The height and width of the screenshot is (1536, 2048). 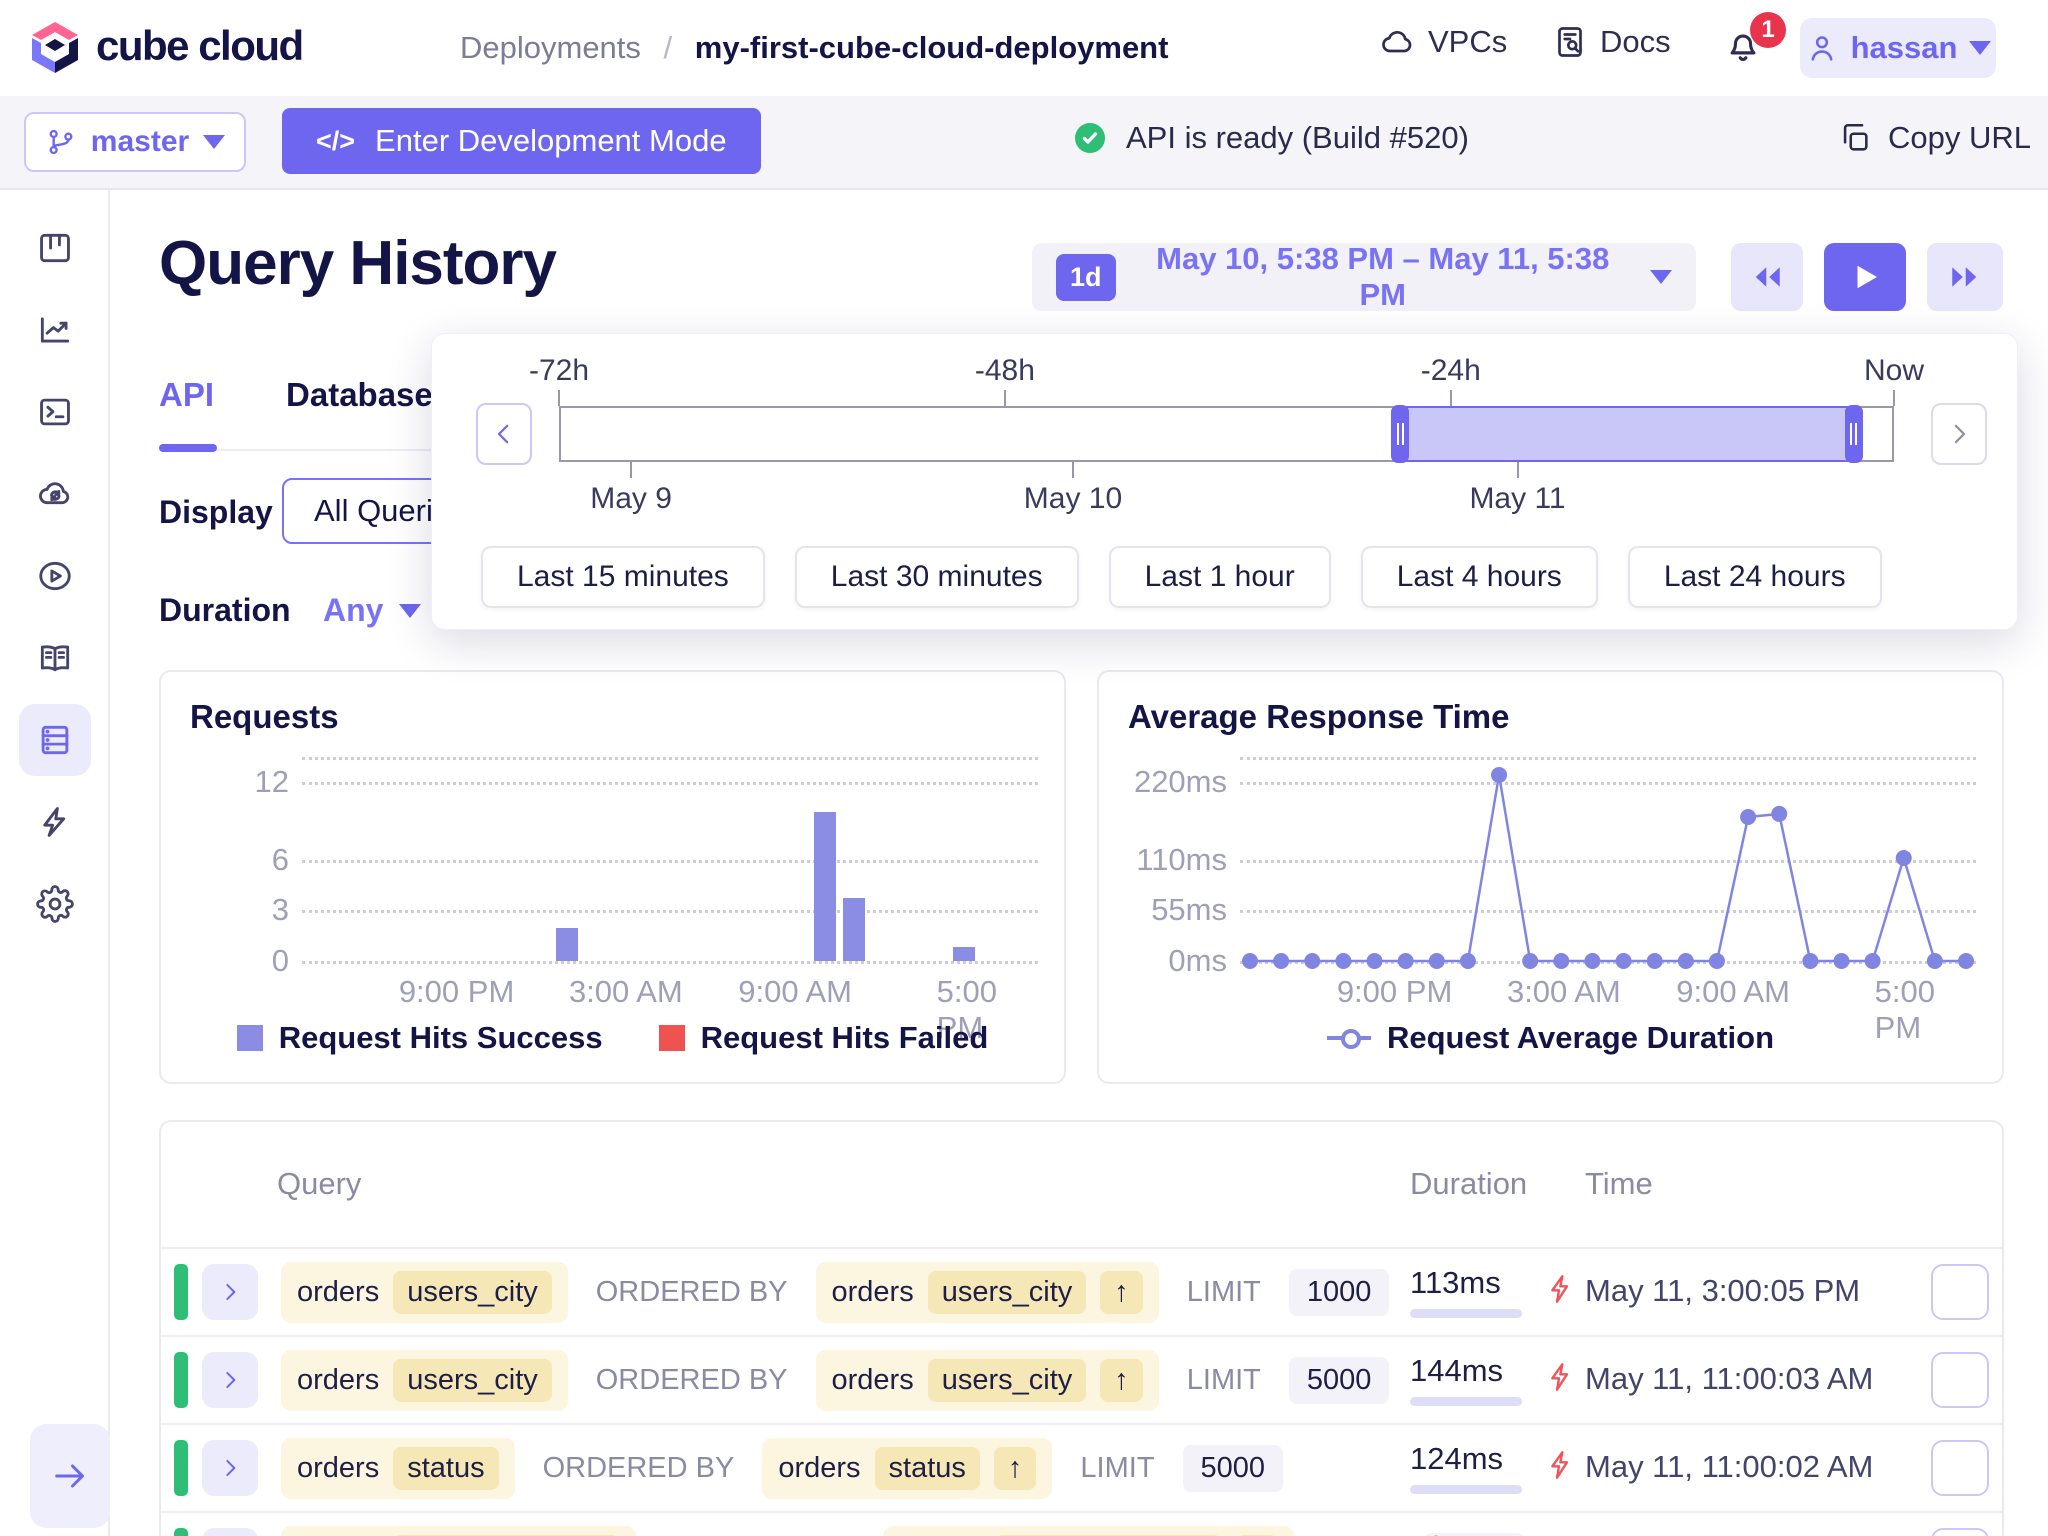 I want to click on sidebar-item-play-circle, so click(x=55, y=576).